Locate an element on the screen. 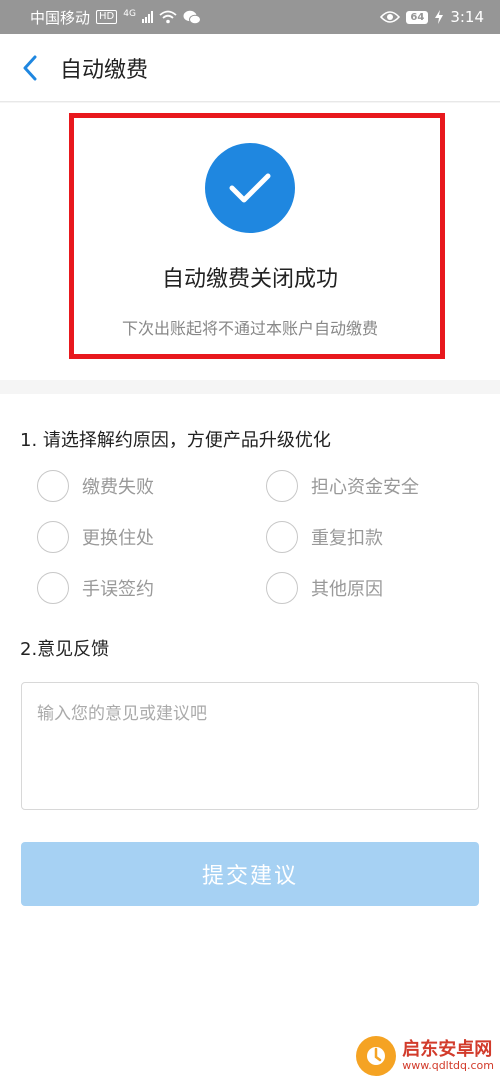 The height and width of the screenshot is (1084, 500). reason-option-accidental-signup: 手误签约 is located at coordinates (95, 588).